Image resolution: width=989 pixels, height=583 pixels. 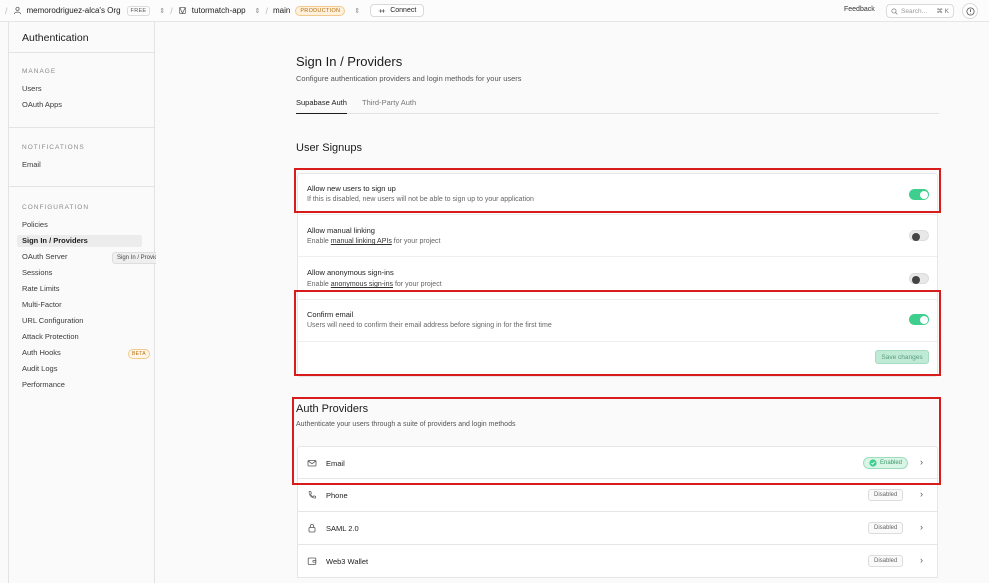 I want to click on lock-icon, so click(x=312, y=528).